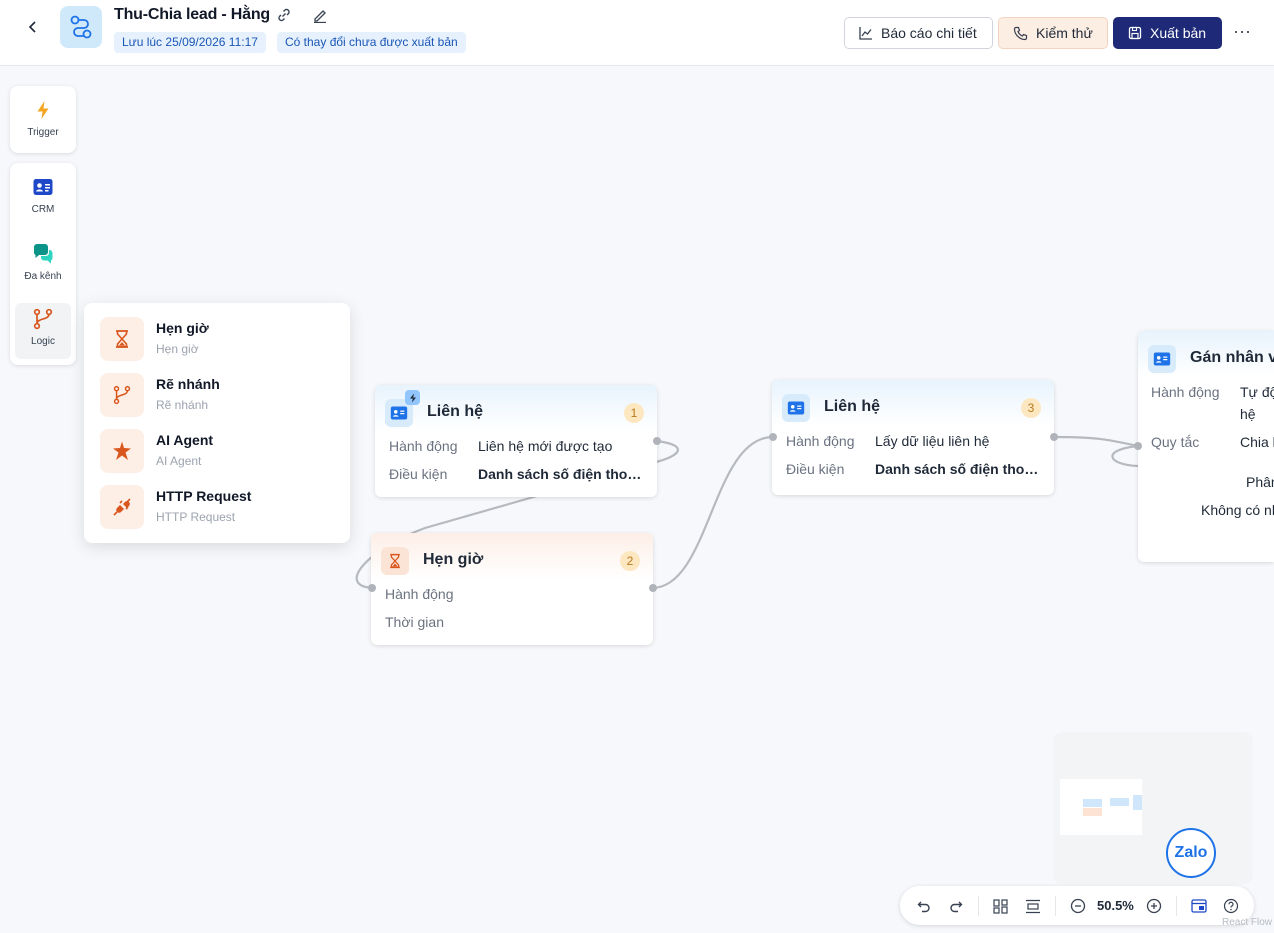 Image resolution: width=1274 pixels, height=933 pixels. What do you see at coordinates (215, 340) in the screenshot?
I see `popup-item-timer: Hẹn giờ Hẹn giờ` at bounding box center [215, 340].